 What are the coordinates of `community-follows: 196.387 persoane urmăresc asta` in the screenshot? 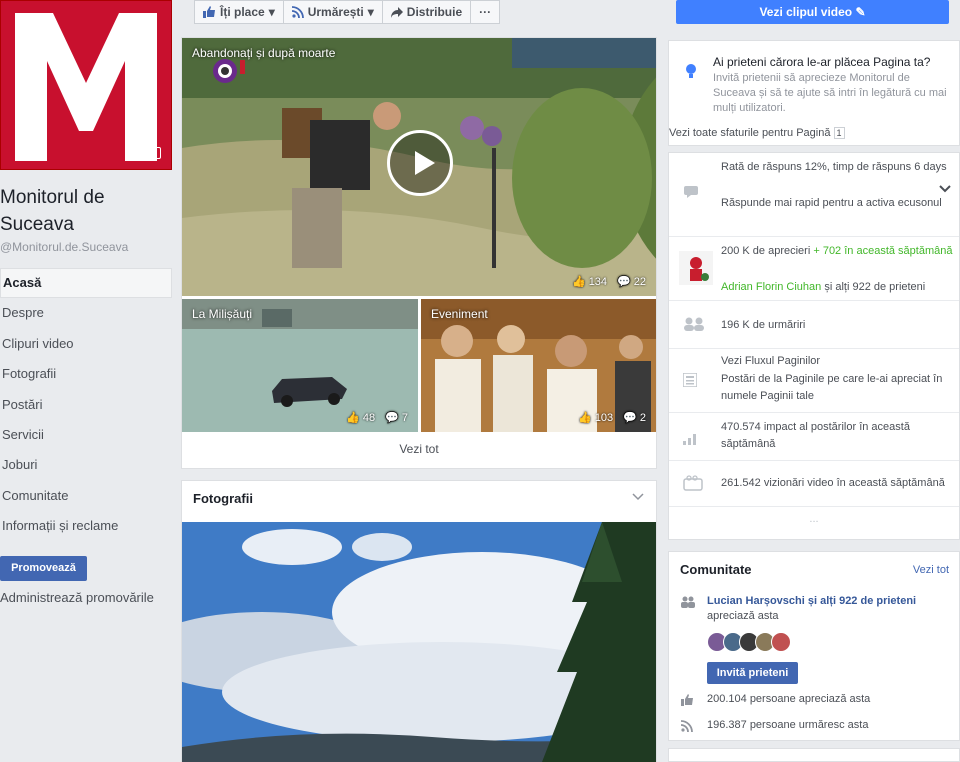 It's located at (788, 725).